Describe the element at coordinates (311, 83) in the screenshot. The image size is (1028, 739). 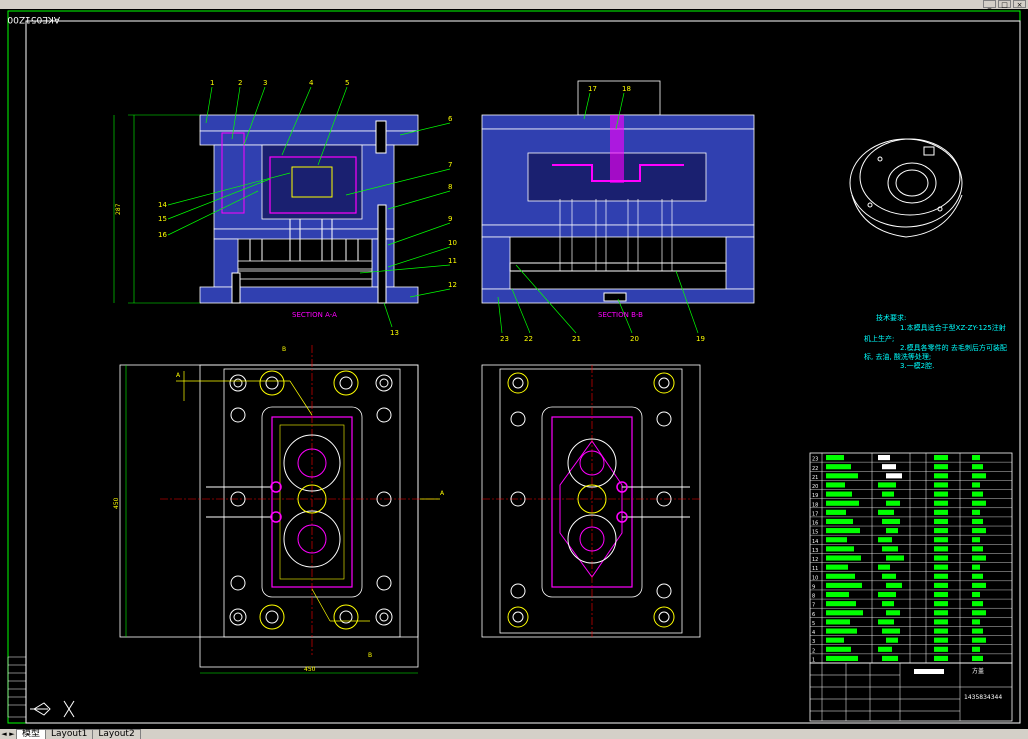
I see `svg-text: 4` at that location.